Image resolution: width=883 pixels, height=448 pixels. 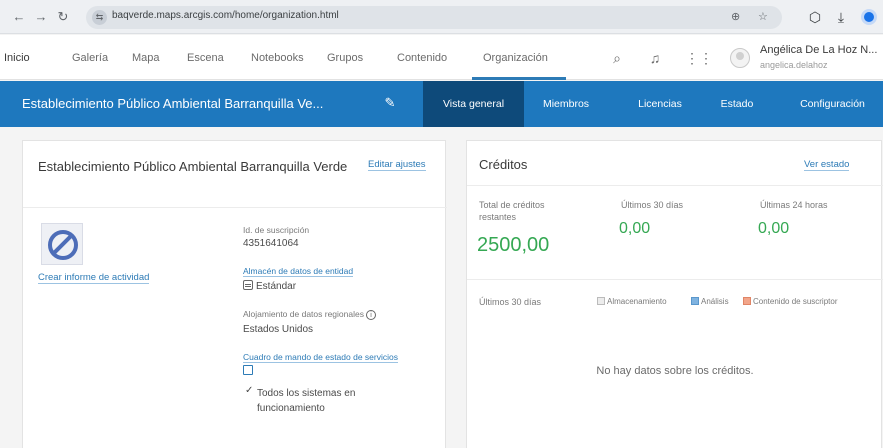 I want to click on last24-label: Últimas 24 horas, so click(x=794, y=205).